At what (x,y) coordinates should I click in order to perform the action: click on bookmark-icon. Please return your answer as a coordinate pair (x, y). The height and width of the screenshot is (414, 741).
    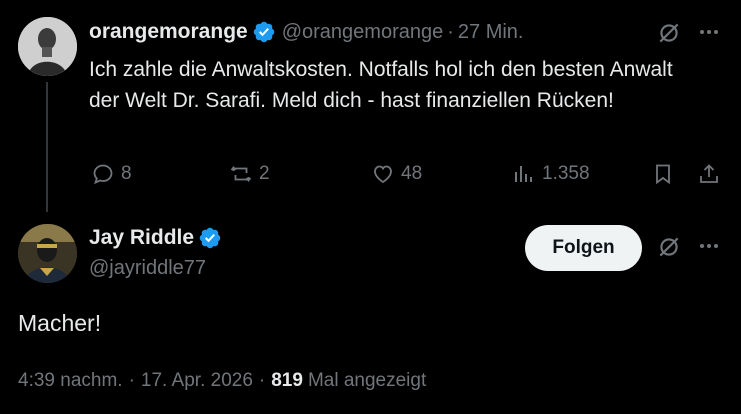
    Looking at the image, I should click on (663, 174).